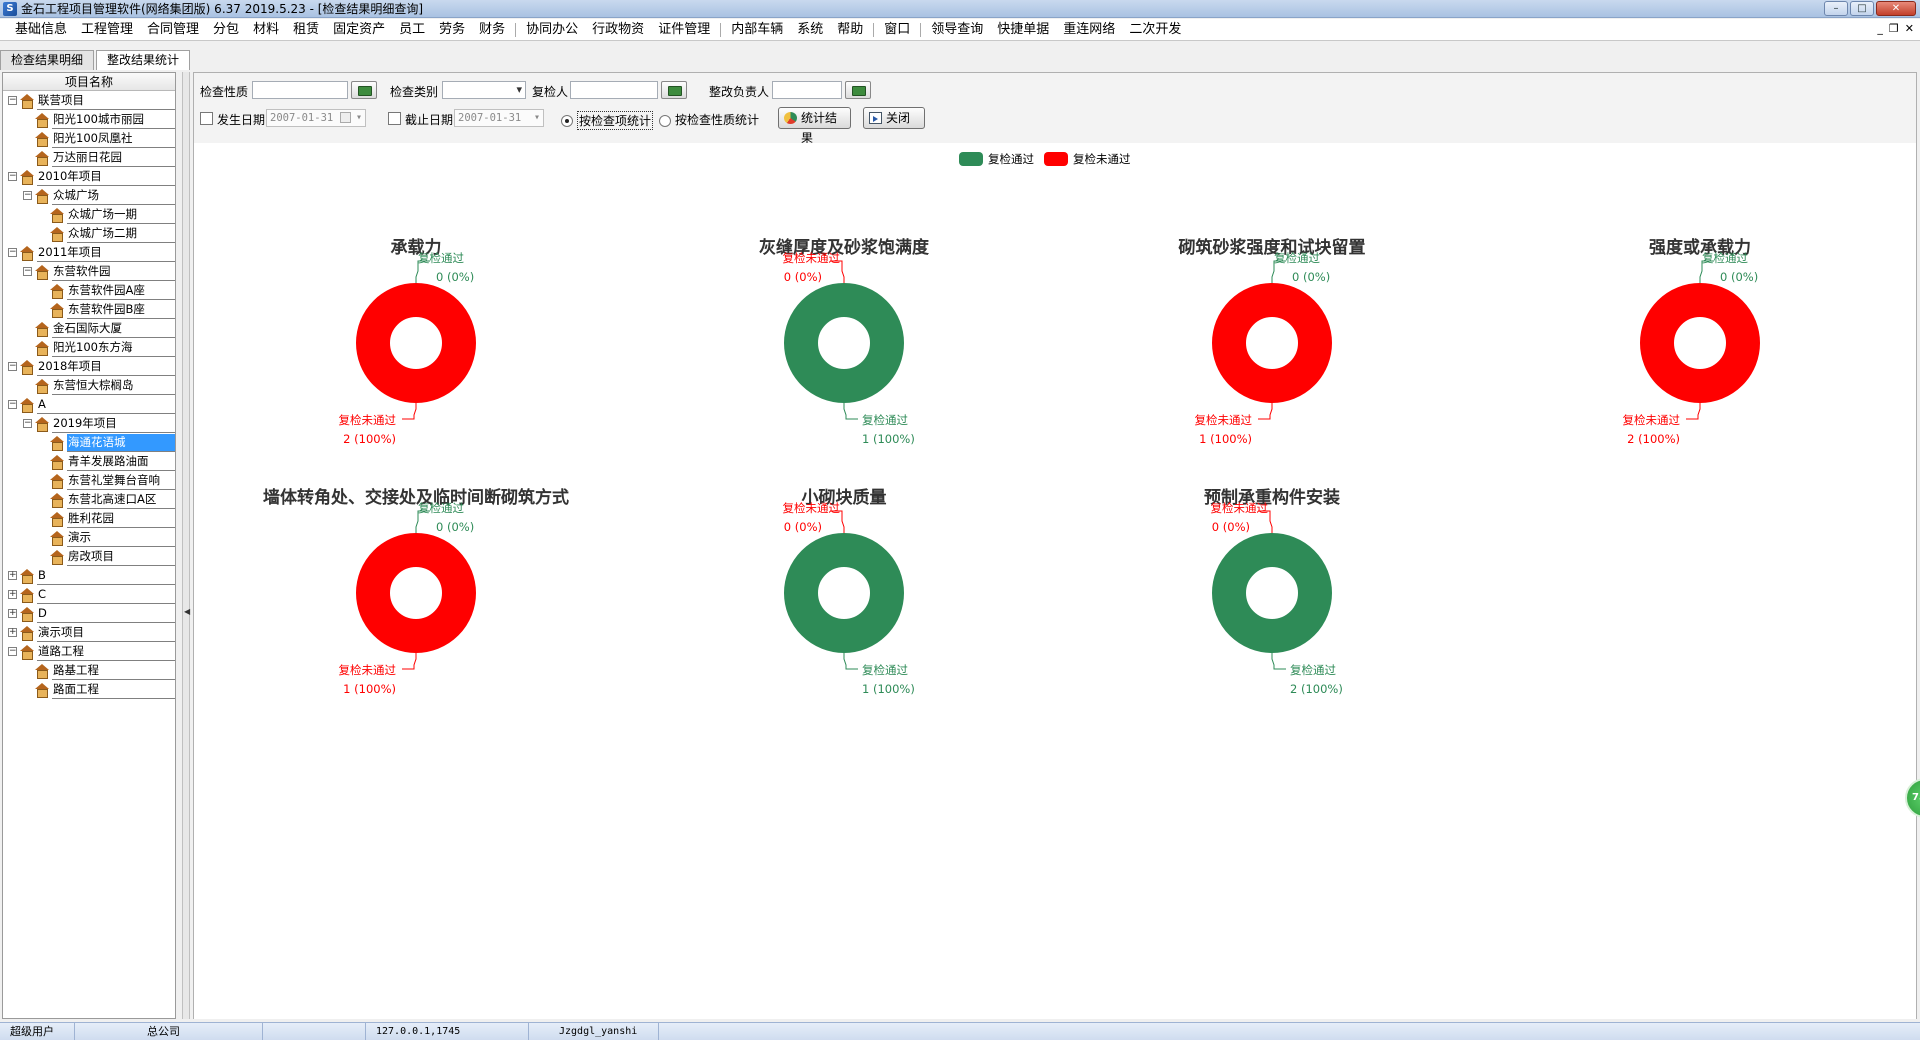 This screenshot has width=1920, height=1040. What do you see at coordinates (89, 271) in the screenshot?
I see `tree-node: − 东营软件园` at bounding box center [89, 271].